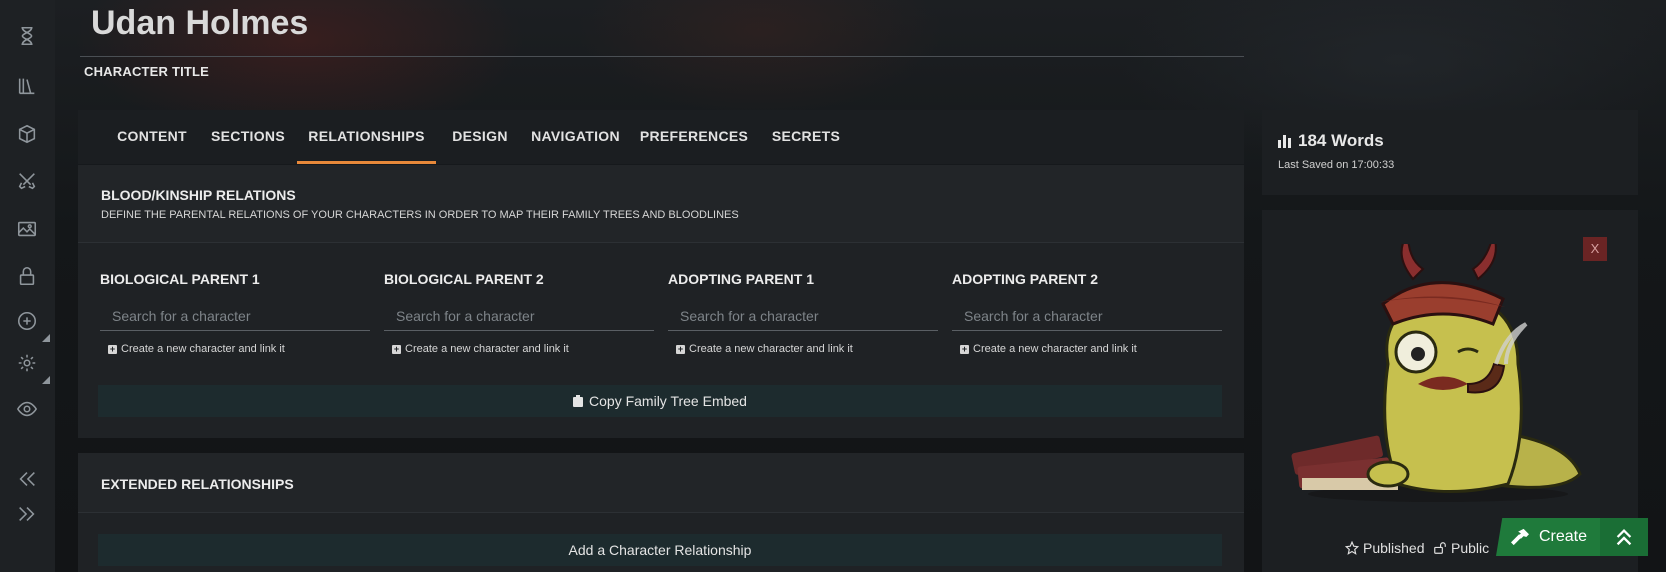 The height and width of the screenshot is (572, 1666). I want to click on plus-circle-icon, so click(27, 321).